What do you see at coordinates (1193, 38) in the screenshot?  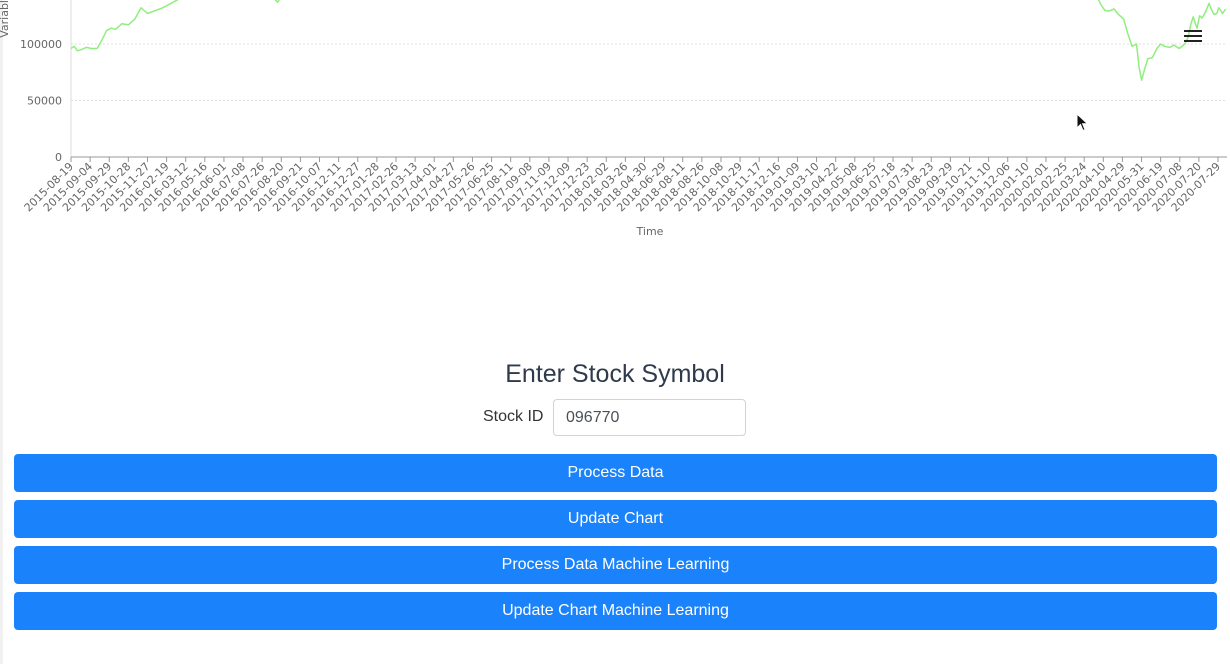 I see `hamburger-menu-icon` at bounding box center [1193, 38].